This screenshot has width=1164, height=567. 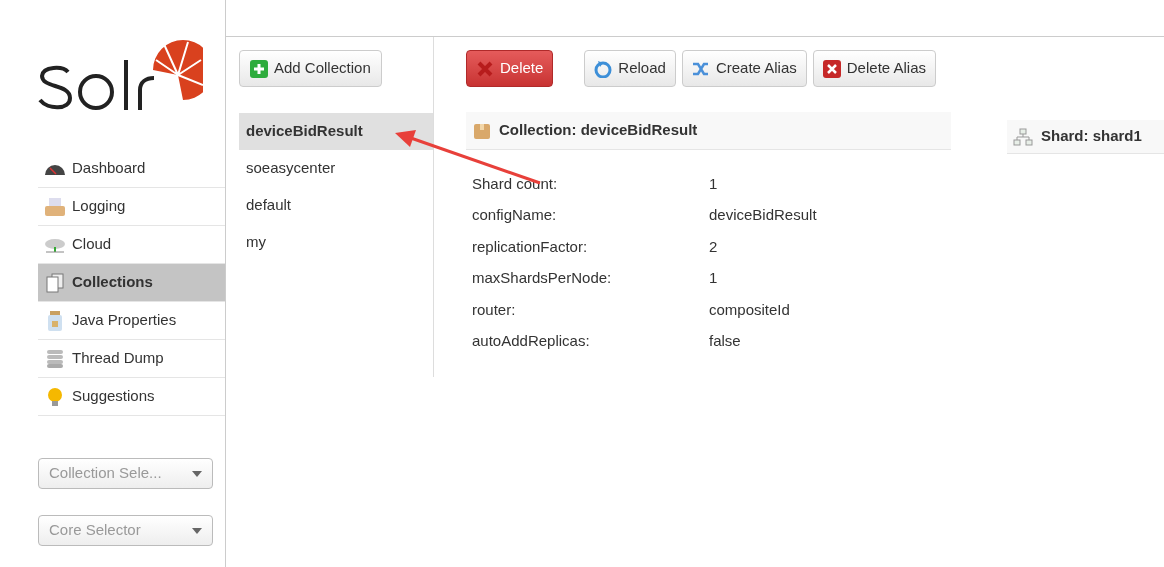 What do you see at coordinates (55, 358) in the screenshot?
I see `stack-icon` at bounding box center [55, 358].